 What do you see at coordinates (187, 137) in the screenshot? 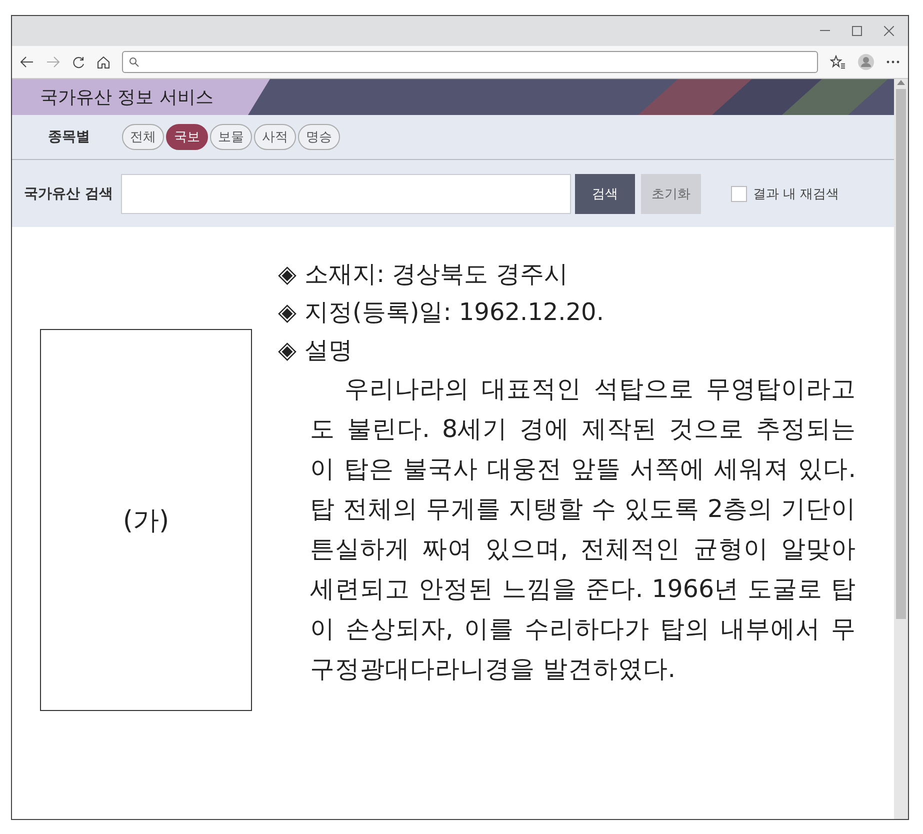
I see `category-chip: 국보` at bounding box center [187, 137].